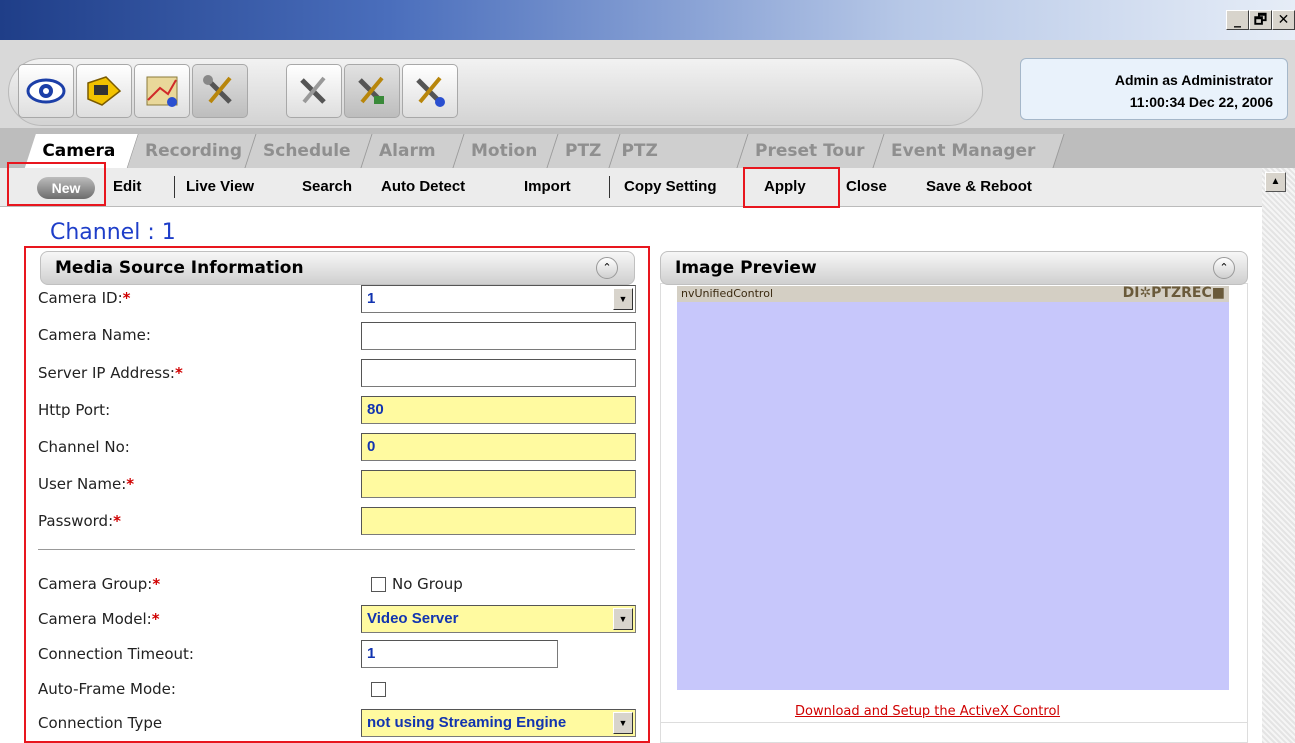 Image resolution: width=1295 pixels, height=743 pixels. I want to click on config-tools-icon, so click(430, 91).